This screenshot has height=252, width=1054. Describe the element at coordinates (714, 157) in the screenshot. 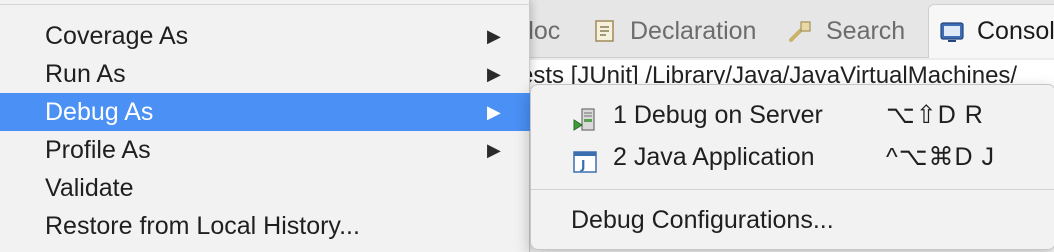

I see `submenu-item-label: 2 Java Application` at that location.